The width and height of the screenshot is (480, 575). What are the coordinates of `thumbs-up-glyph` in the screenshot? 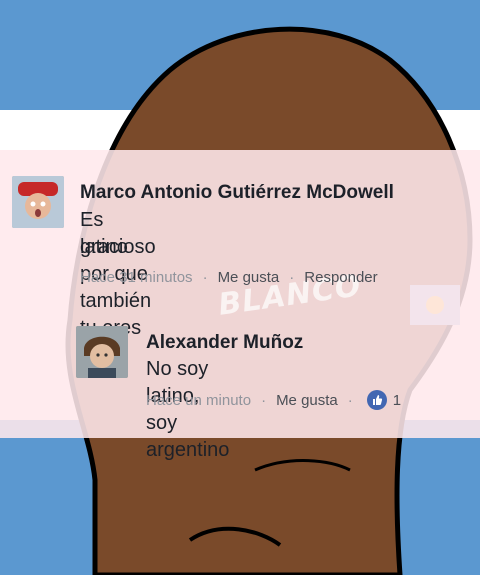 It's located at (377, 400).